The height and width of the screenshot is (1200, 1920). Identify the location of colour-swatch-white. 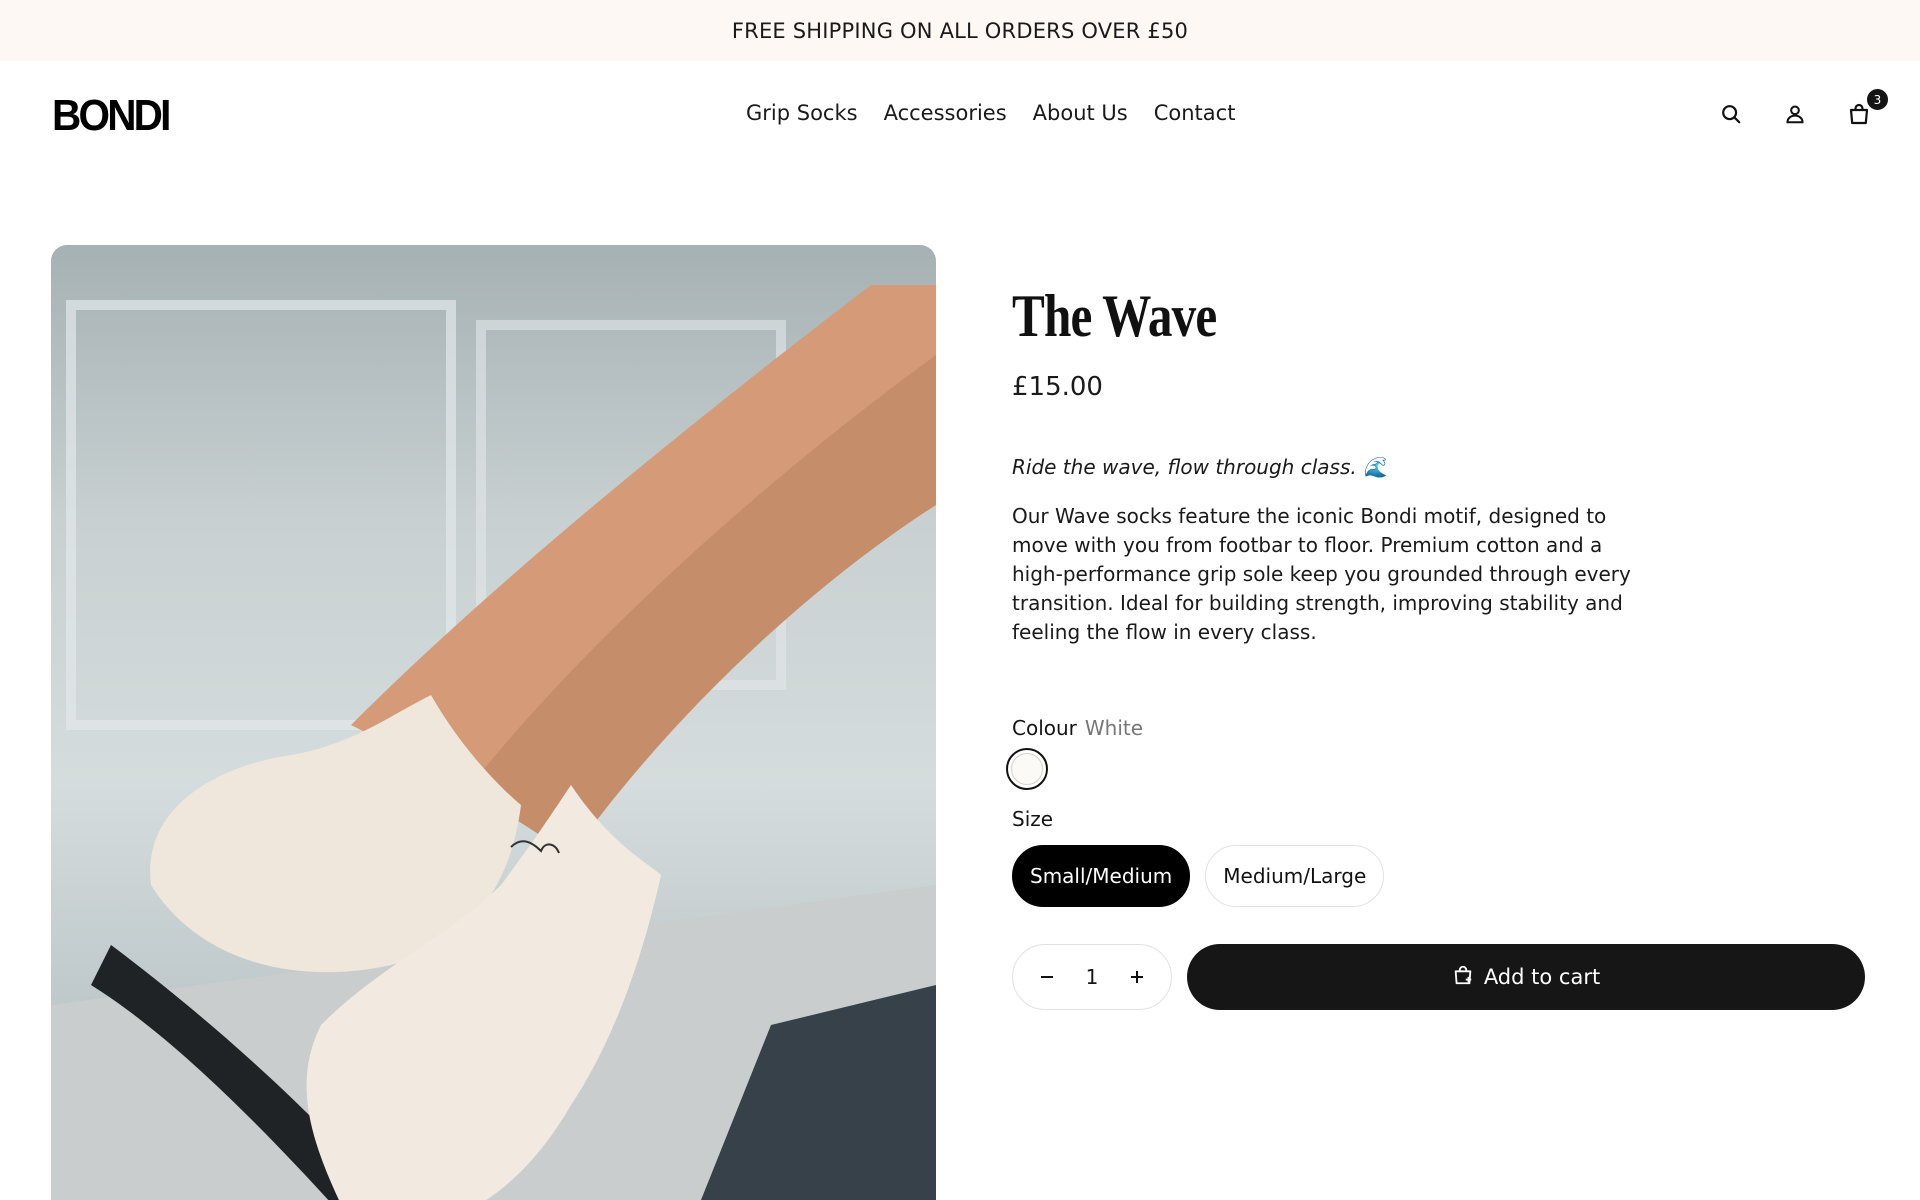
(1027, 769).